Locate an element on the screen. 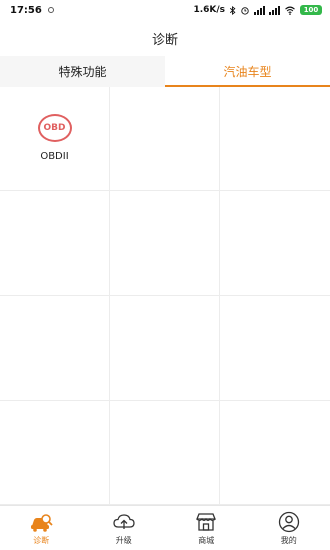 Image resolution: width=330 pixels, height=550 pixels. nav-label: 诊断 is located at coordinates (41, 540).